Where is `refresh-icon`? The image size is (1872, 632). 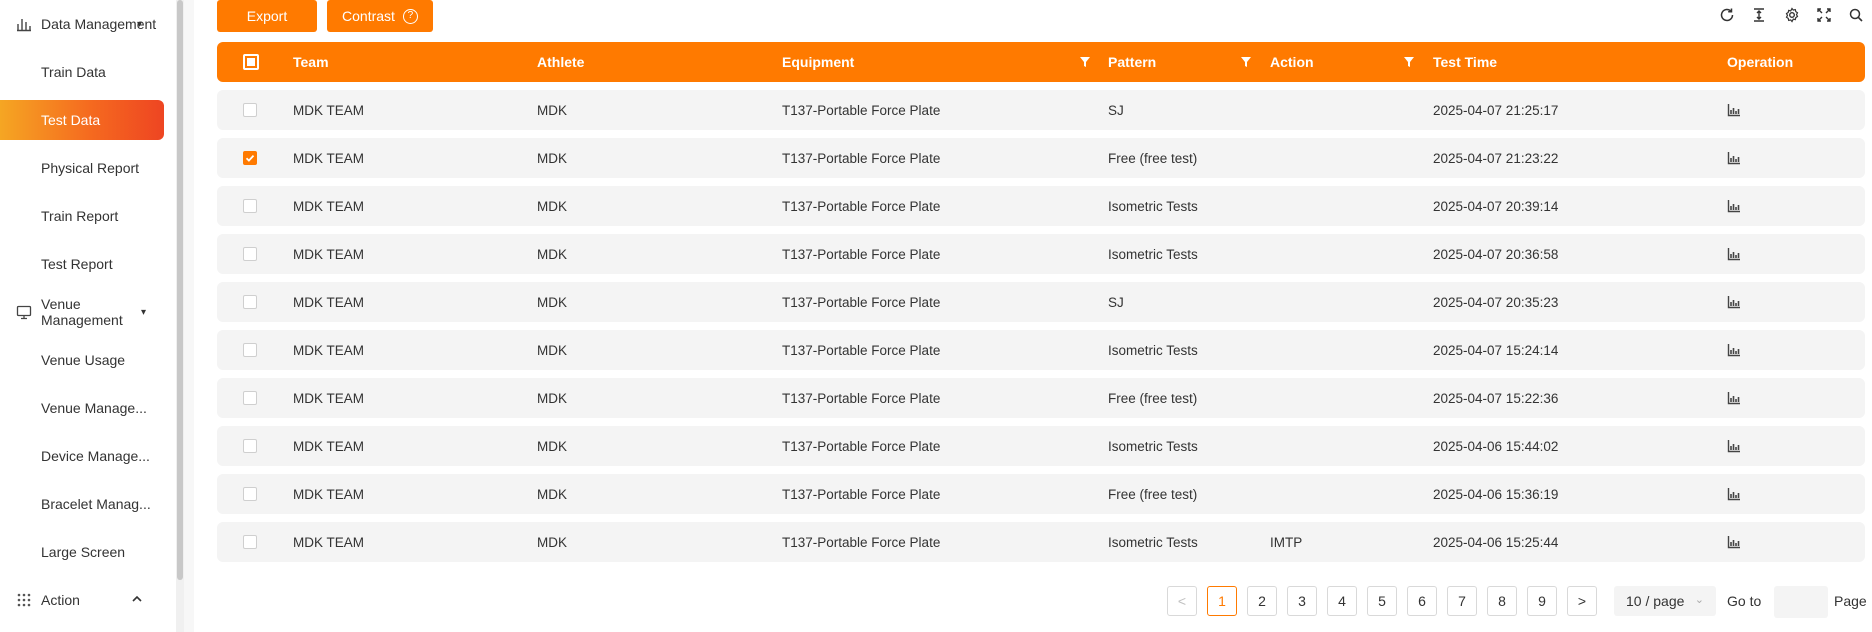 refresh-icon is located at coordinates (1727, 15).